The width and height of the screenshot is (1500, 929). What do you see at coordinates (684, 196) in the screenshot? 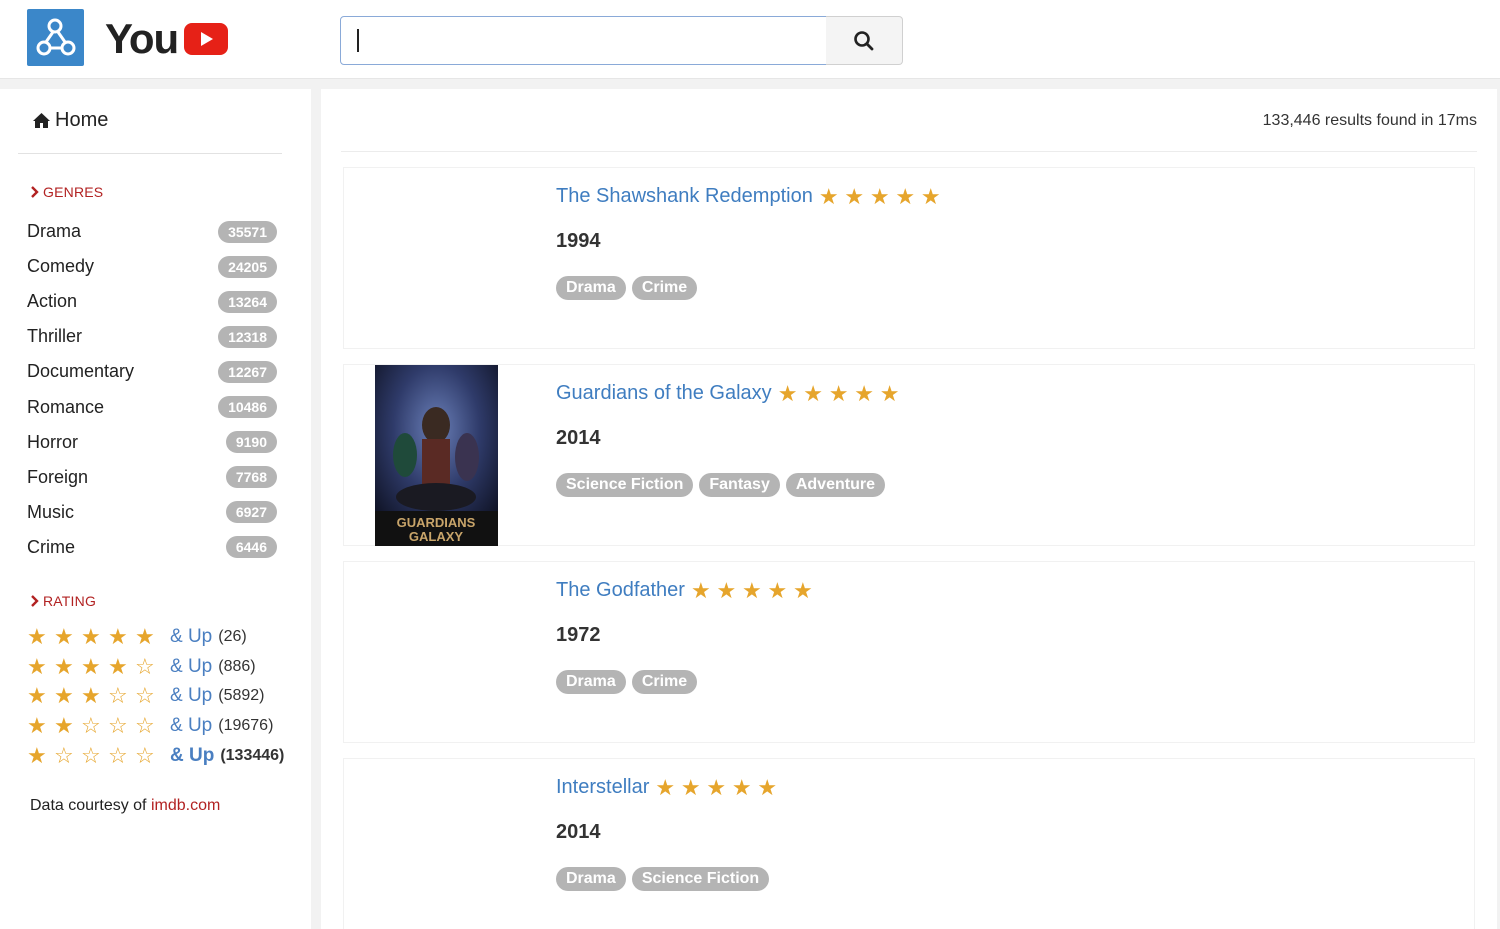
I see `movie-title-link: The Shawshank Redemption` at bounding box center [684, 196].